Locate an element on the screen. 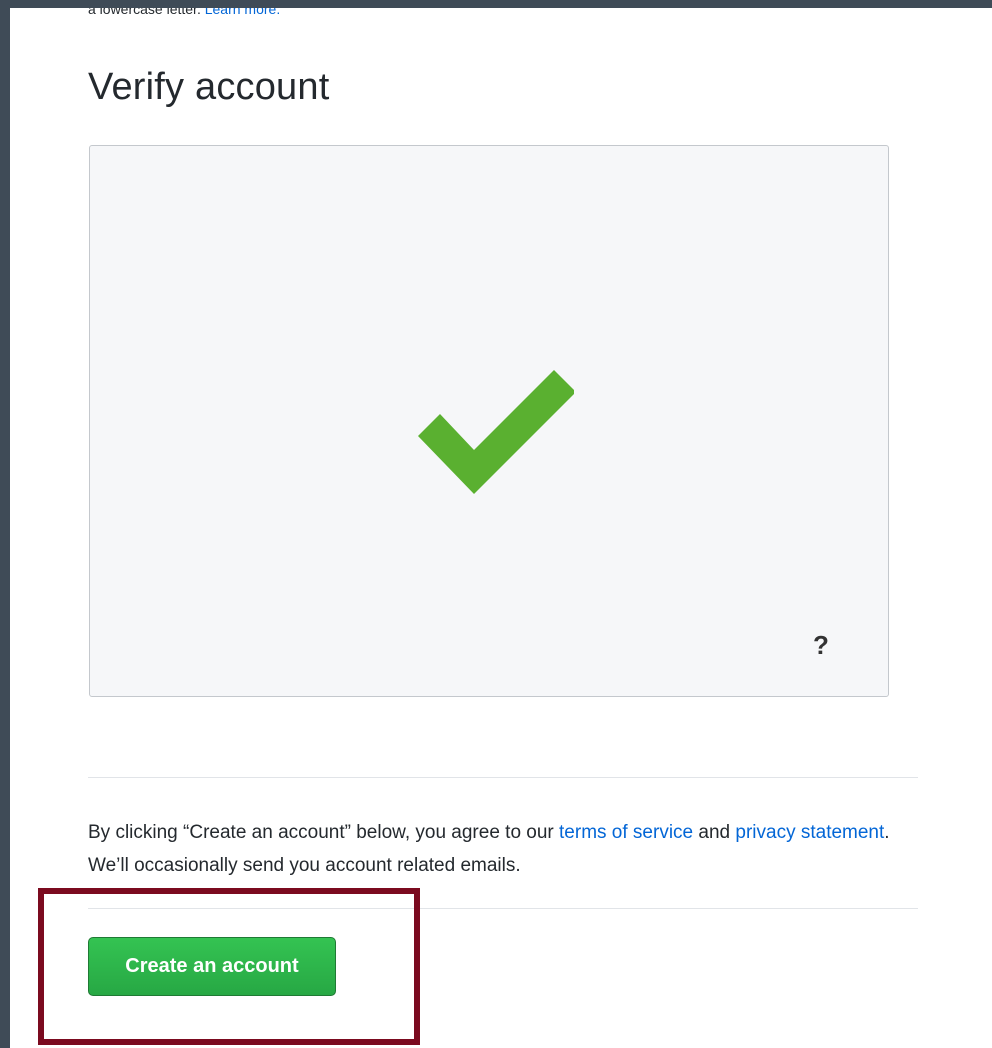 This screenshot has width=992, height=1048. help-question-icon: ? is located at coordinates (821, 645).